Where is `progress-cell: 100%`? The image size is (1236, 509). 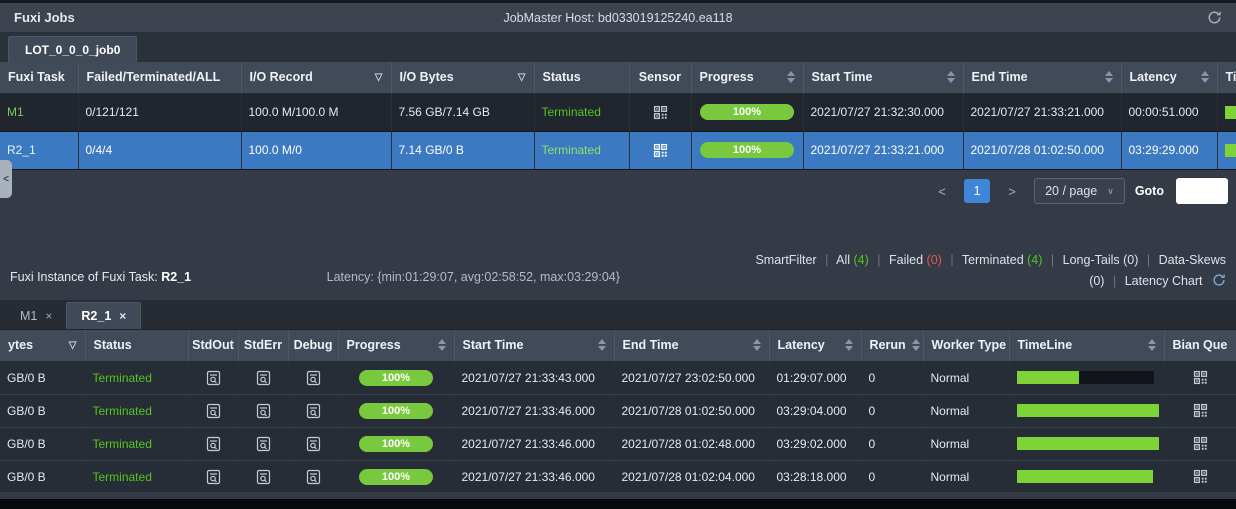 progress-cell: 100% is located at coordinates (747, 112).